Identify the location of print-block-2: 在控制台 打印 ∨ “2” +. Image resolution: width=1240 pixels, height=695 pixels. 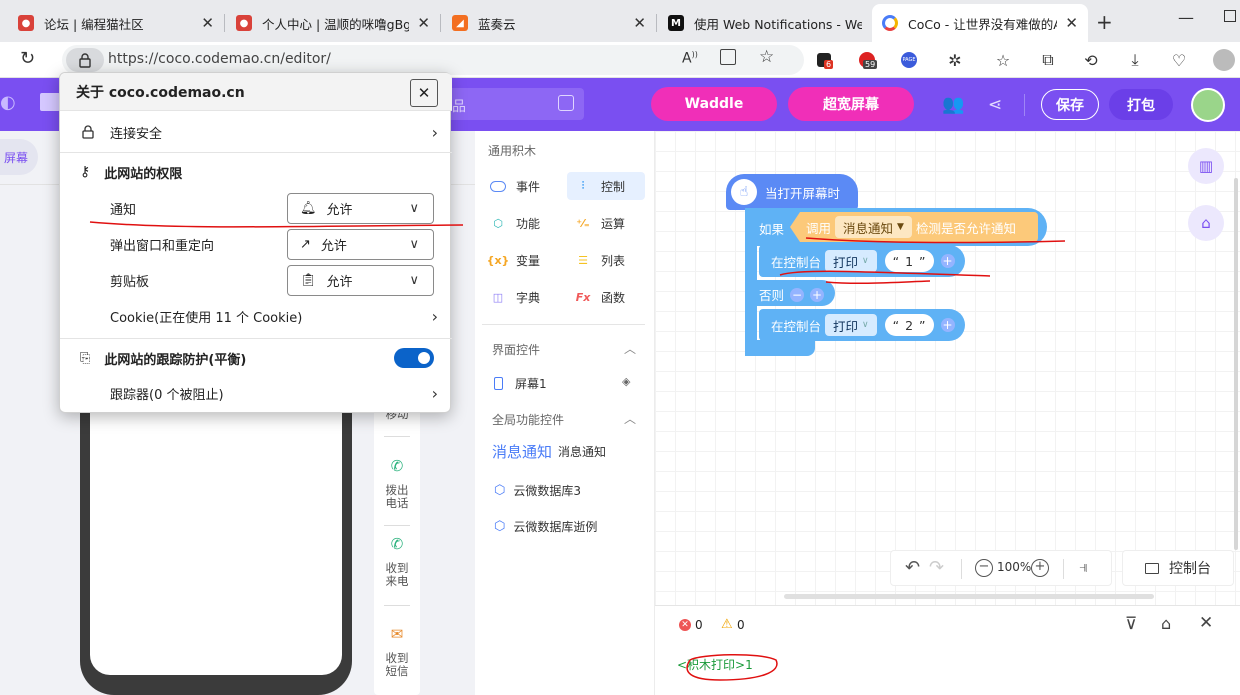
(862, 325).